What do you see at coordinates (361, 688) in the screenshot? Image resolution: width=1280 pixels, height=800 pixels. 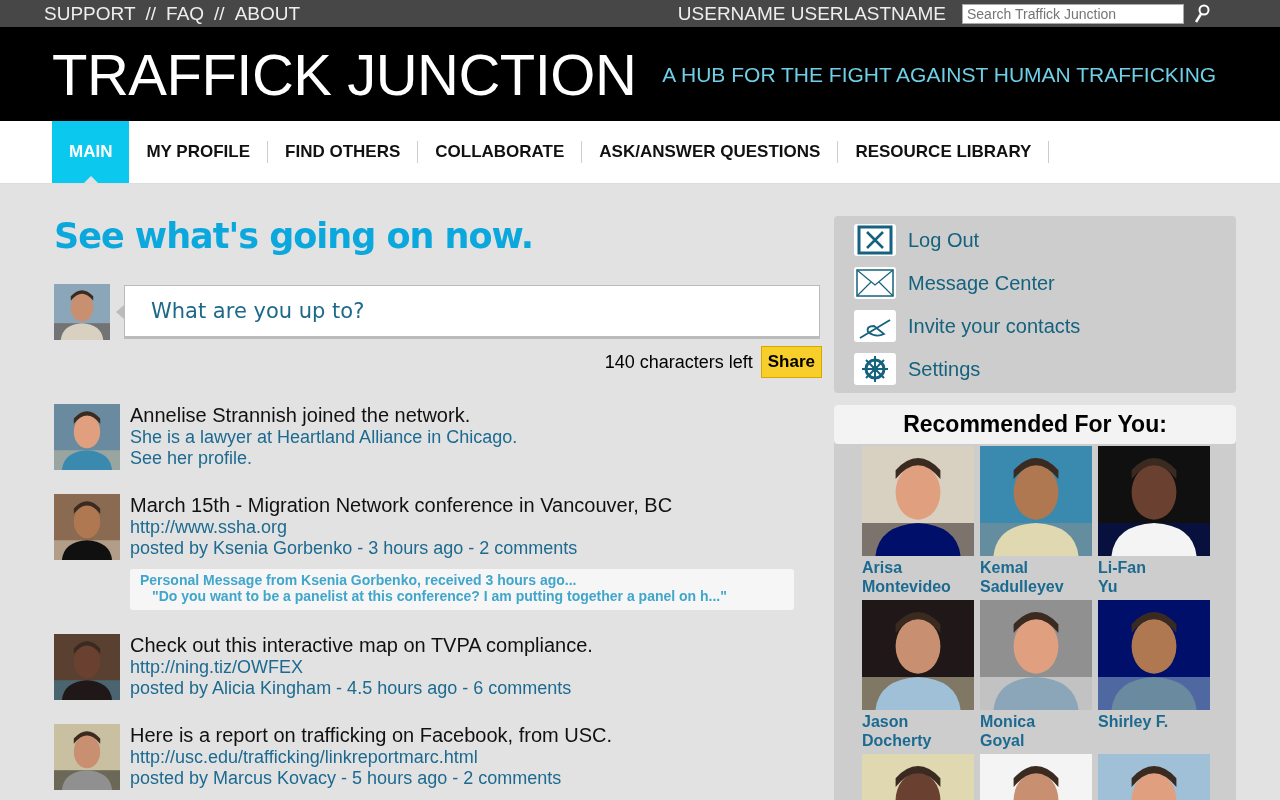 I see `feed-link: posted by Alicia Kingham - 4.5 hours ago - 6 comments` at bounding box center [361, 688].